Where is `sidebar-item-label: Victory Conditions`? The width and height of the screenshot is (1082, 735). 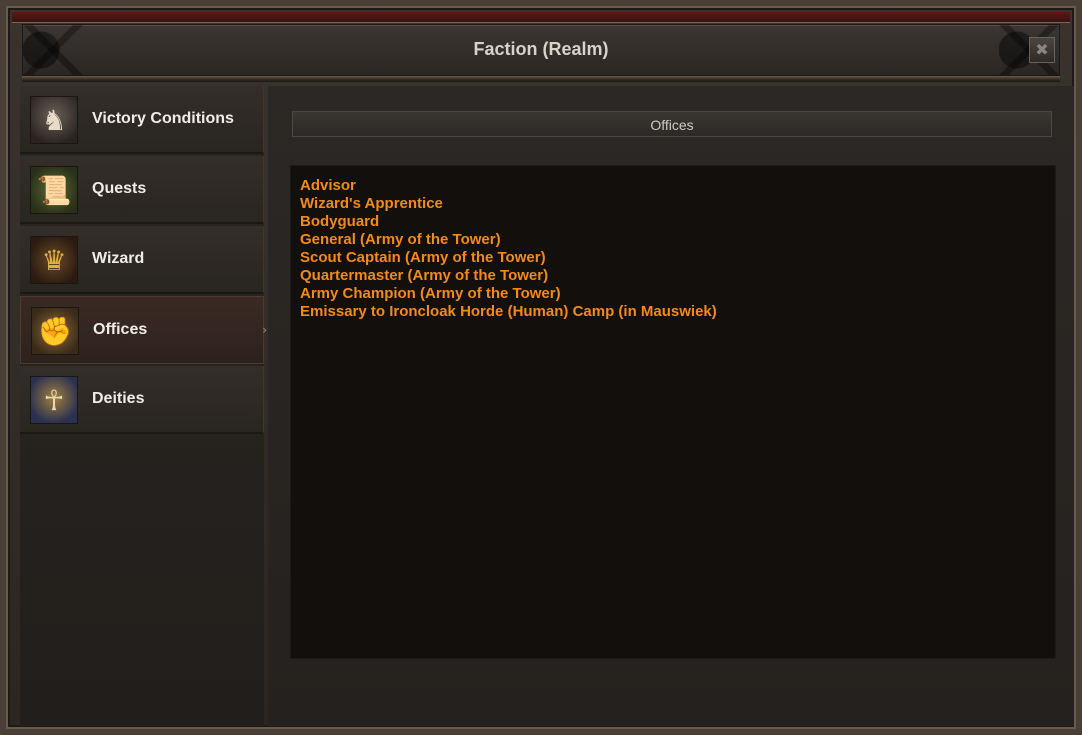 sidebar-item-label: Victory Conditions is located at coordinates (163, 118).